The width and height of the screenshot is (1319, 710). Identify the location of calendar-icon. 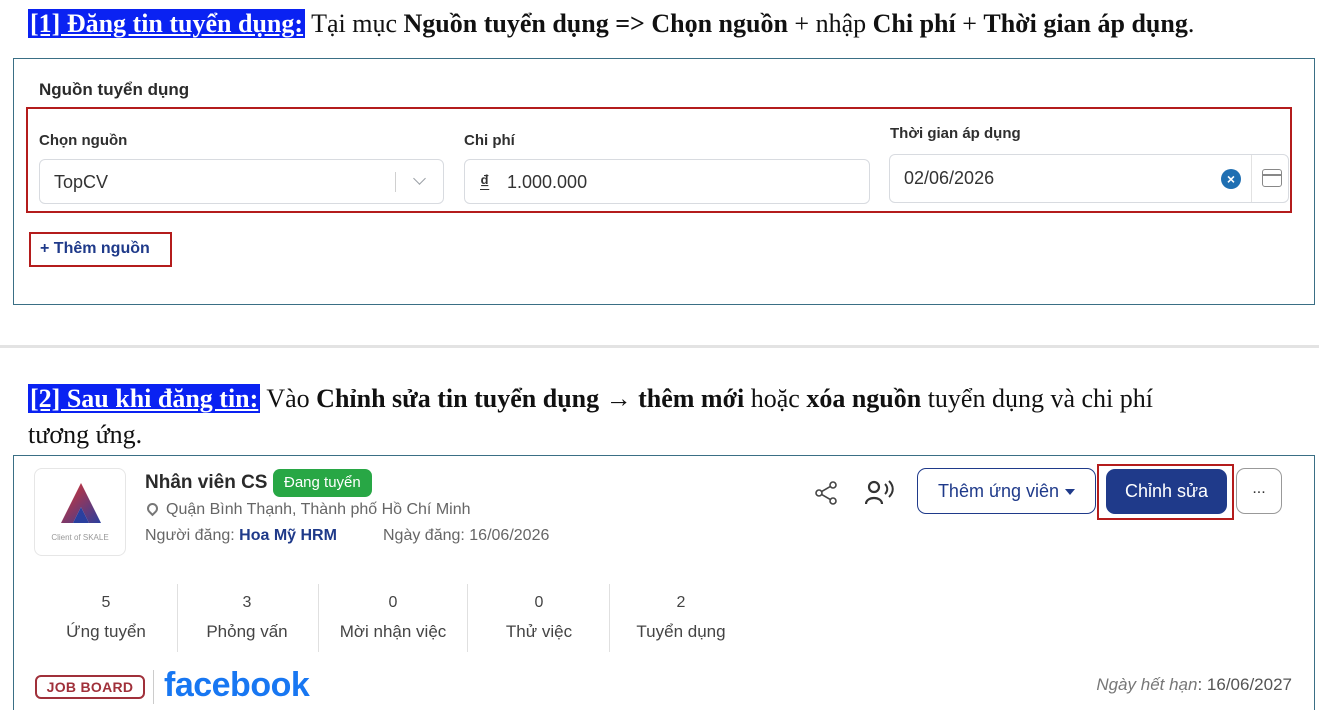
(1272, 178).